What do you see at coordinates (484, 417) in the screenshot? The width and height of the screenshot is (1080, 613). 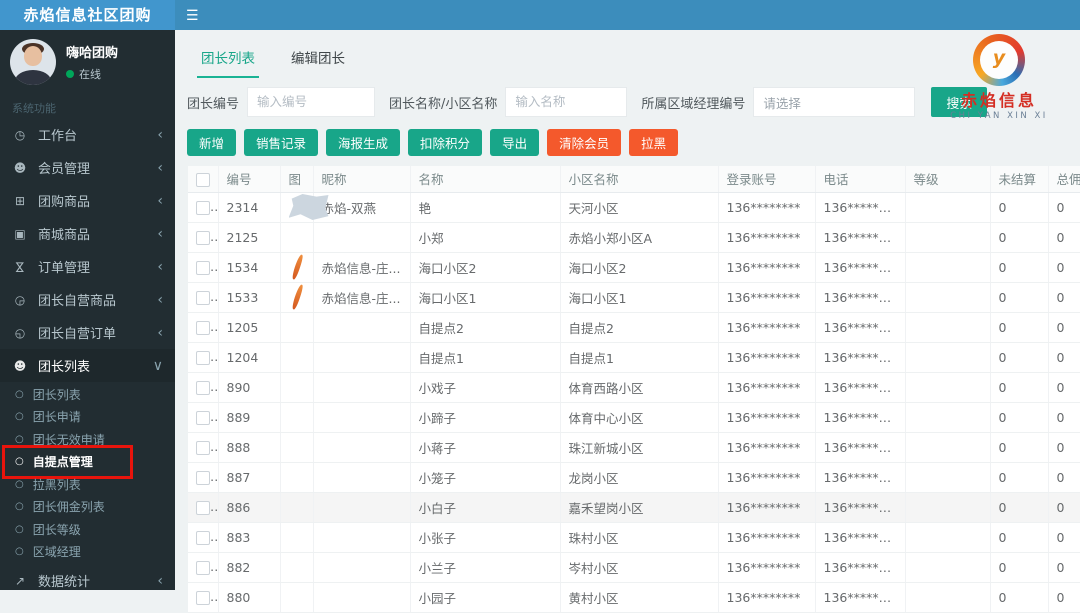 I see `cell-name: 小蹄子` at bounding box center [484, 417].